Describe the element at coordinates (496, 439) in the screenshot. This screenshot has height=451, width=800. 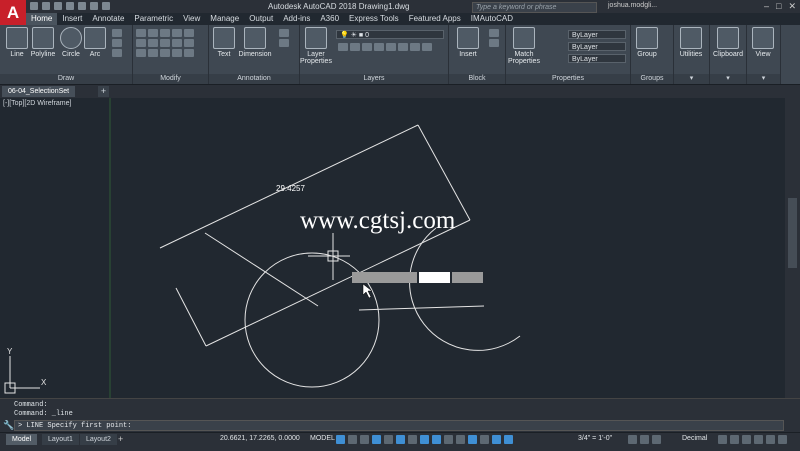
I see `annotation-visibility-icon` at that location.